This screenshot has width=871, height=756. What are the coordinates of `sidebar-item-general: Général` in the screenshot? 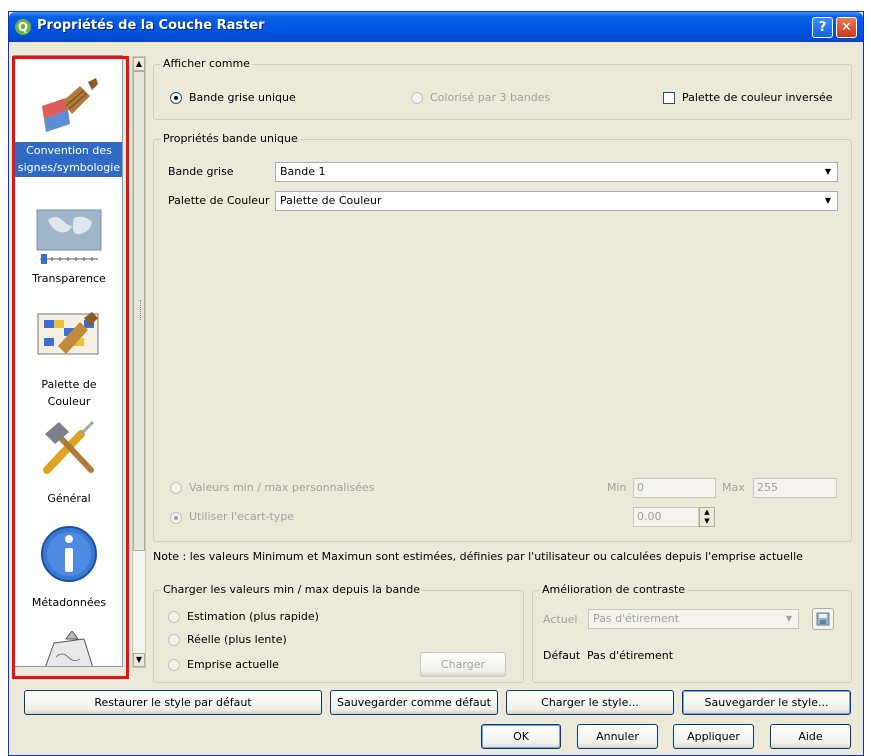 It's located at (68, 463).